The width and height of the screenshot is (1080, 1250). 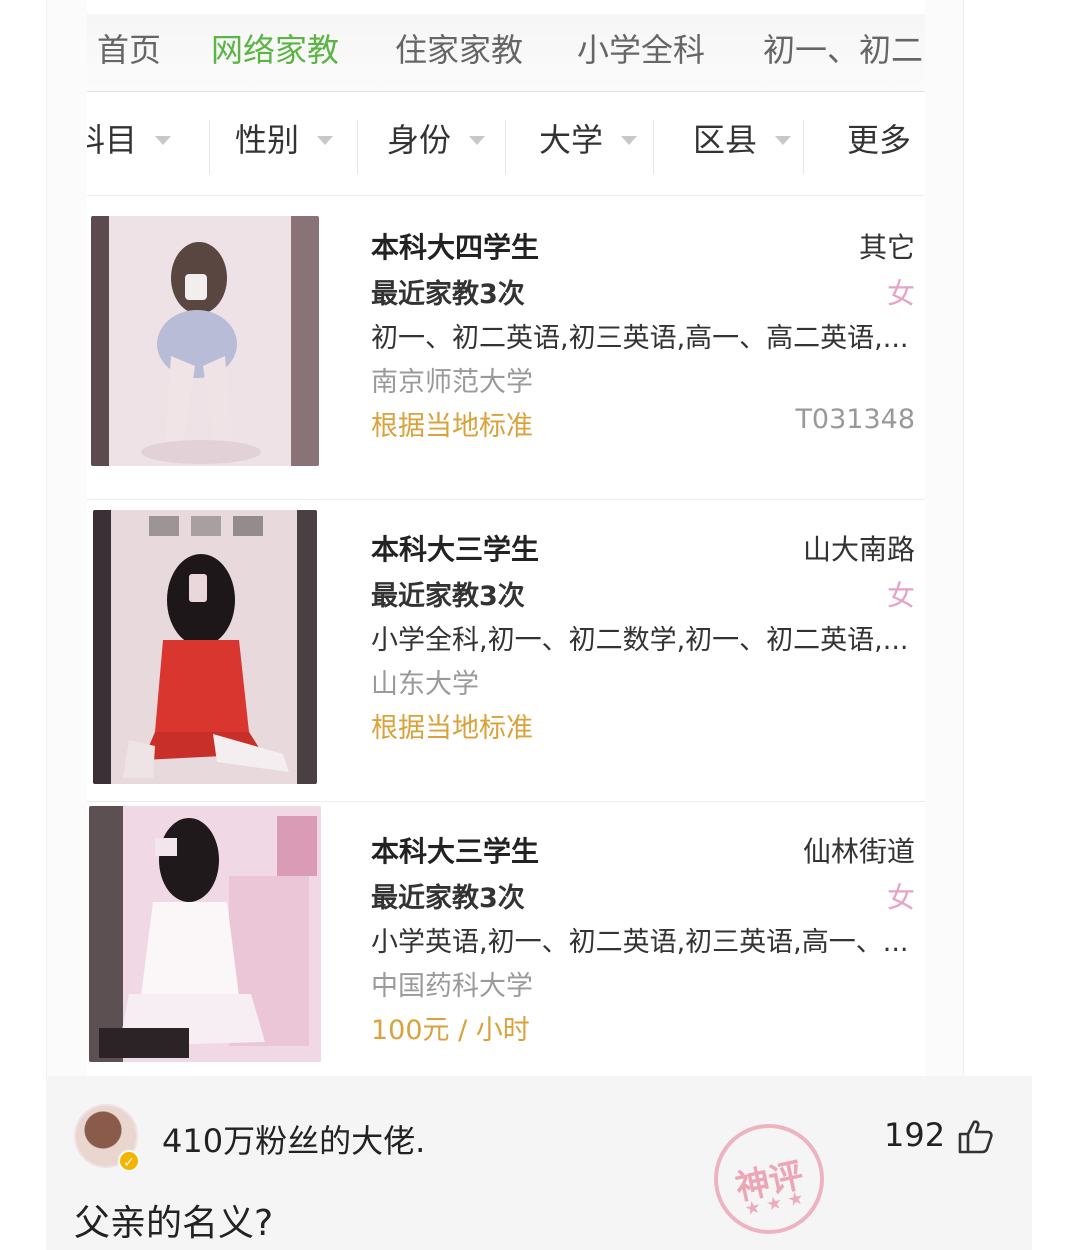 I want to click on tab-primary-all-subjects: 小学全科, so click(x=641, y=57).